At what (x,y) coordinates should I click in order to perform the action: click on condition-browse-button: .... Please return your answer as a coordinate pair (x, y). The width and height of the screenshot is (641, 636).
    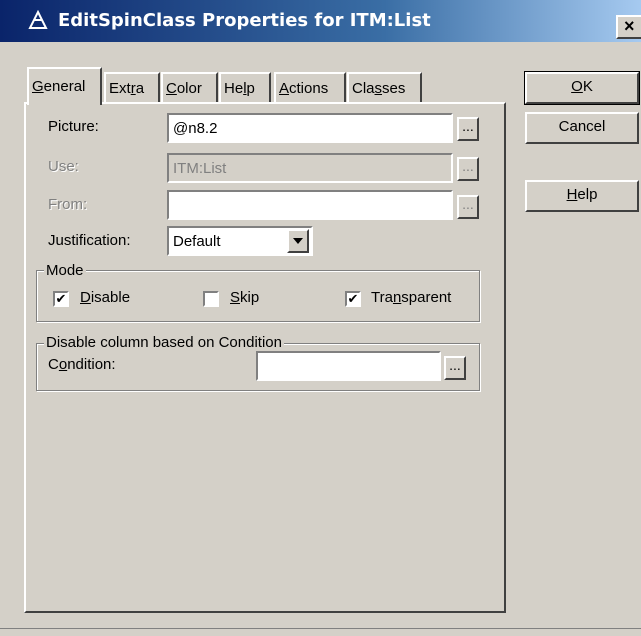
    Looking at the image, I should click on (455, 368).